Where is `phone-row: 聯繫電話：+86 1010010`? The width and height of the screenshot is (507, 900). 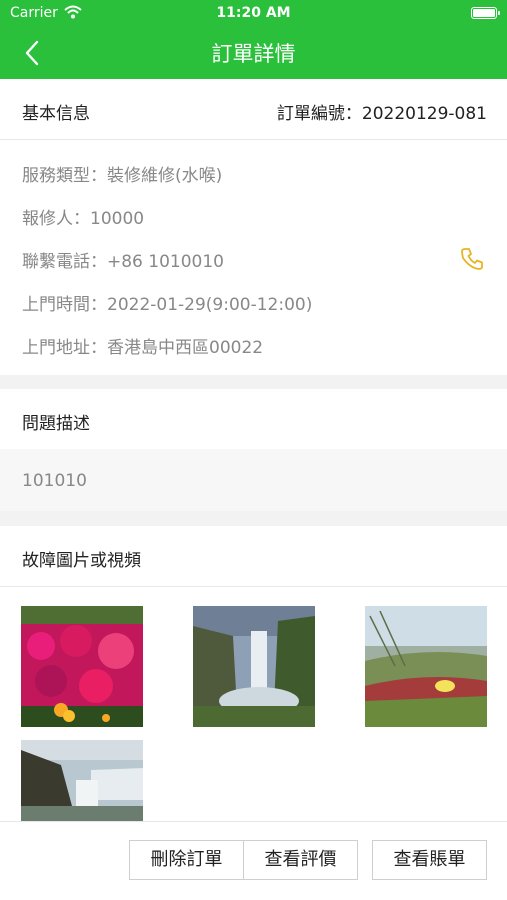 phone-row: 聯繫電話：+86 1010010 is located at coordinates (123, 259).